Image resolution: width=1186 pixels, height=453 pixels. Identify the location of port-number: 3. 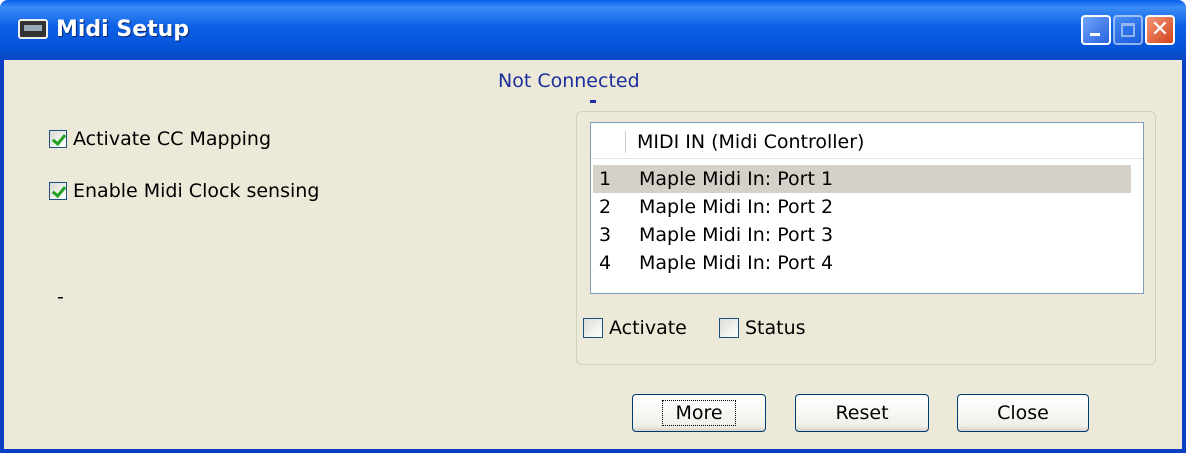
(605, 235).